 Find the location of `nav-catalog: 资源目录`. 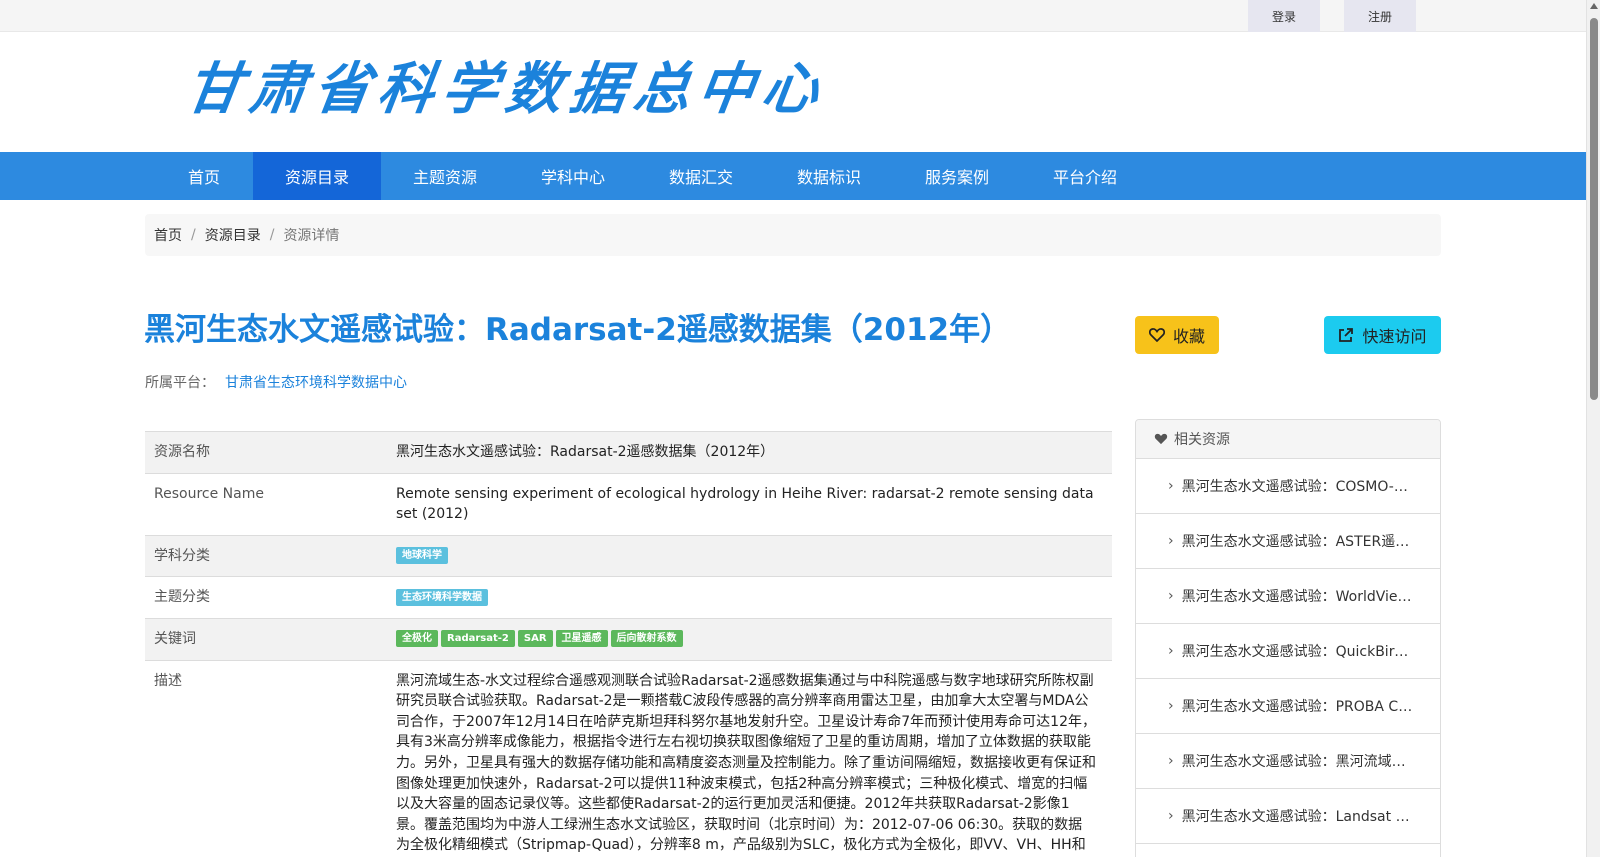

nav-catalog: 资源目录 is located at coordinates (317, 176).